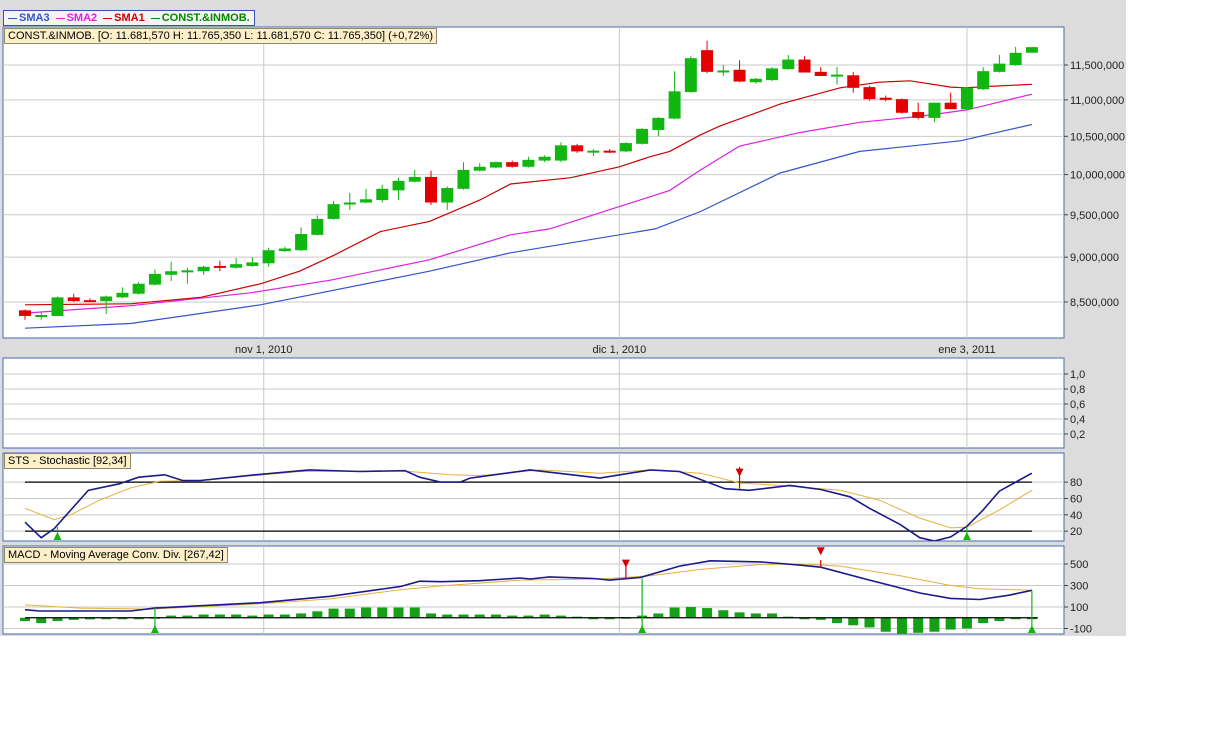 This screenshot has width=1218, height=754. What do you see at coordinates (542, 497) in the screenshot?
I see `panel-2: 80 60 40 20` at bounding box center [542, 497].